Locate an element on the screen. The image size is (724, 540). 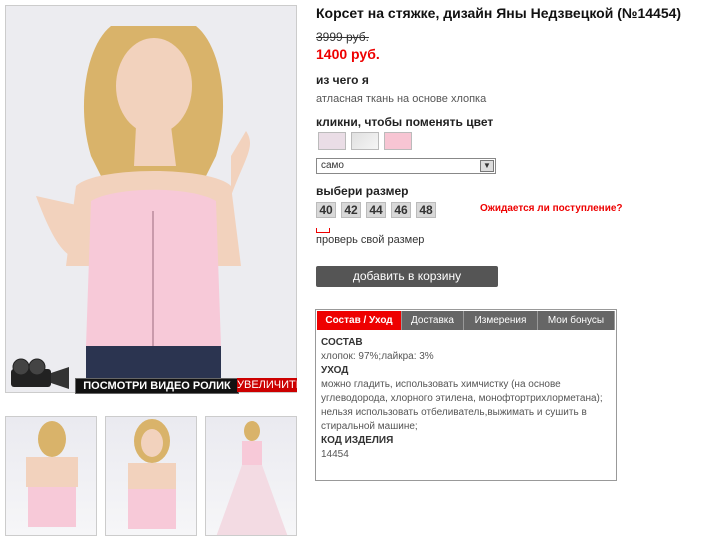
video-bar: ПОСМОТРИ ВИДЕО РОЛИК УВЕЛИЧИТЬ is located at coordinates (154, 376).